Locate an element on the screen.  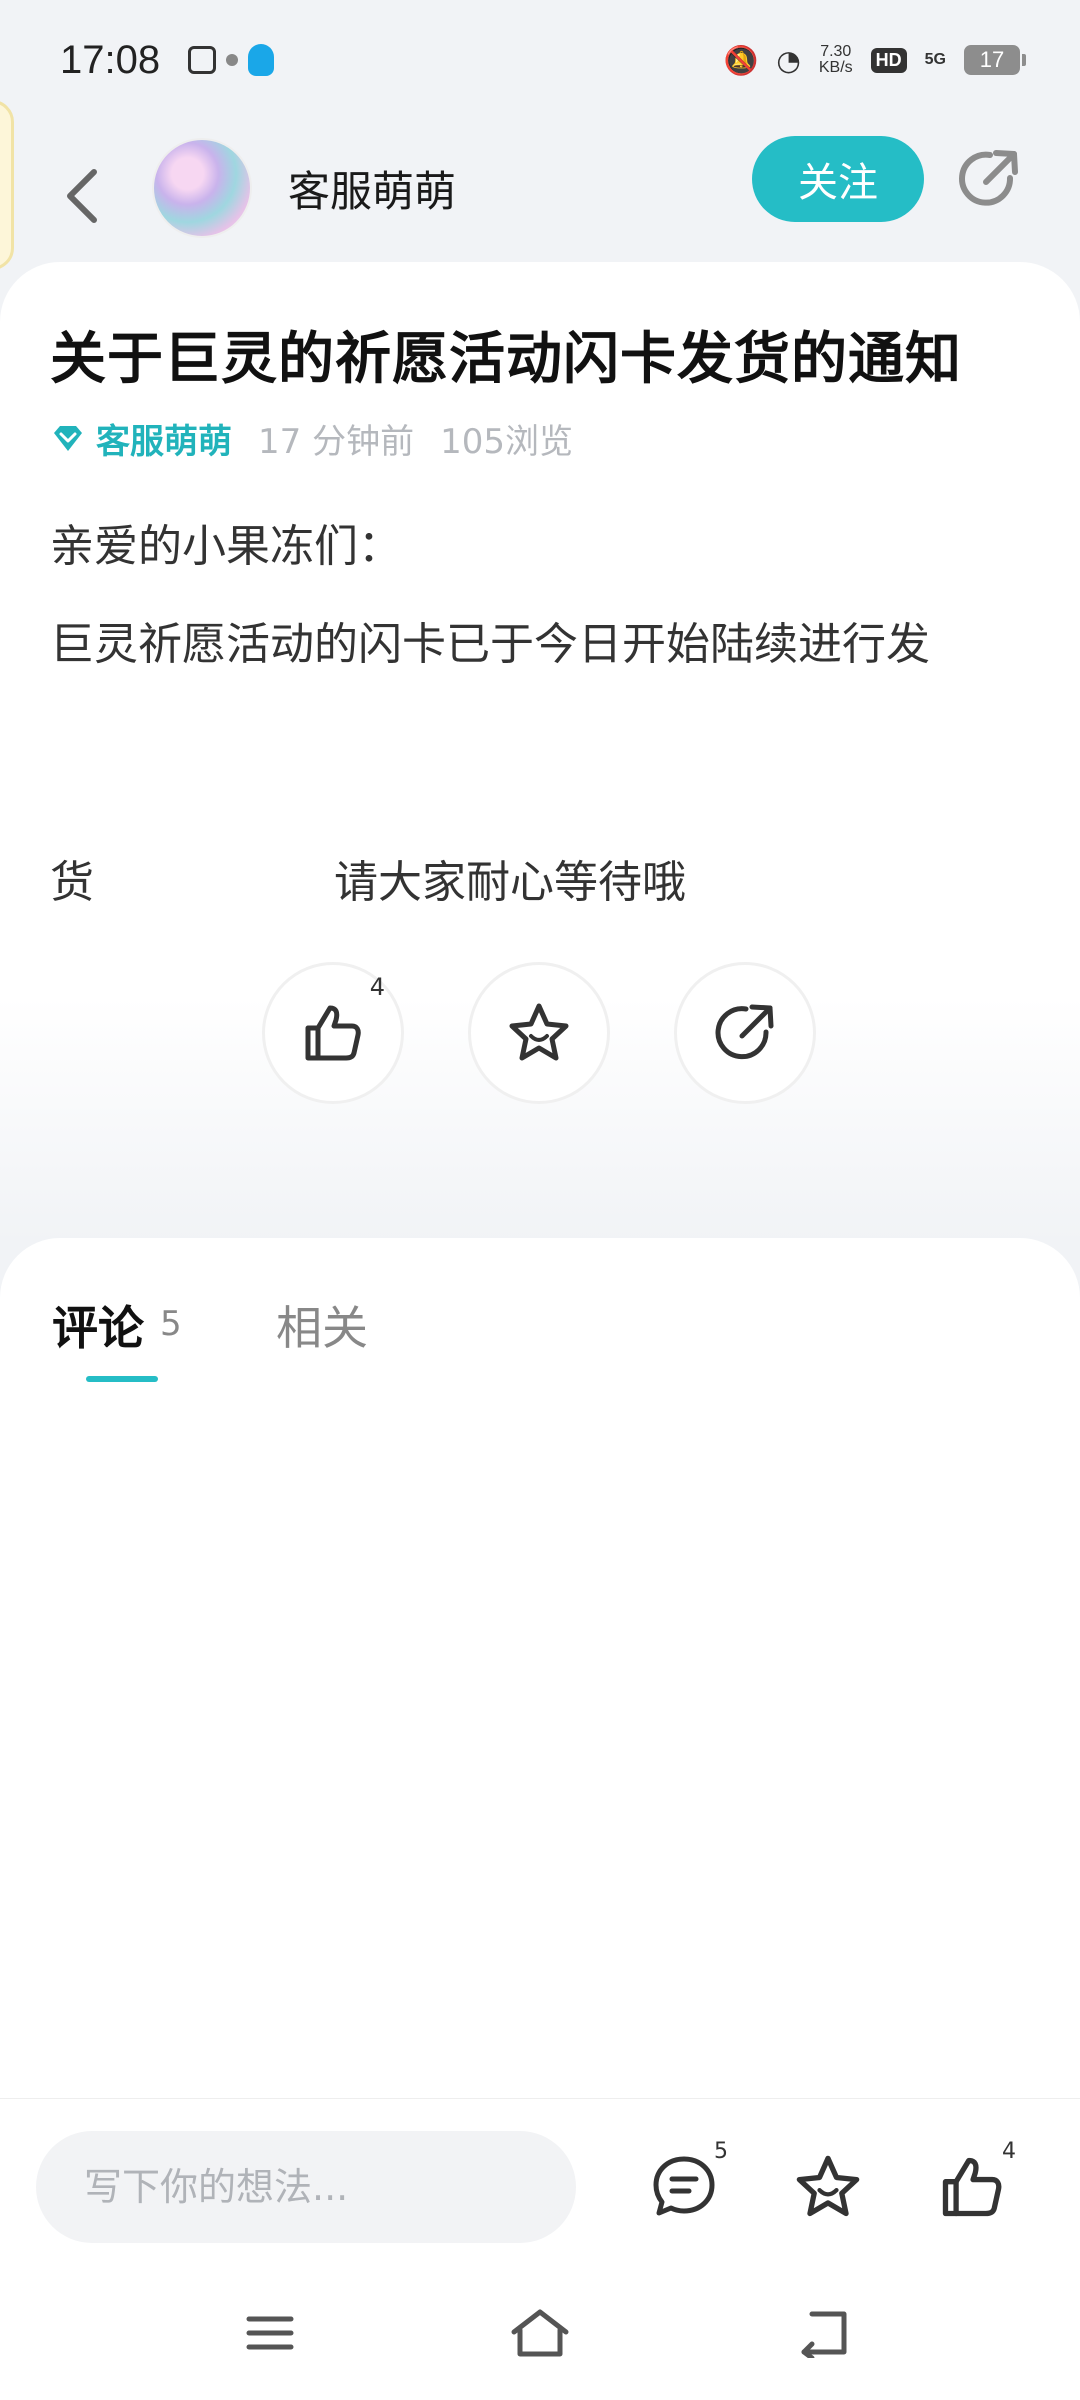
meta-time: 17 分钟前 is located at coordinates (336, 442).